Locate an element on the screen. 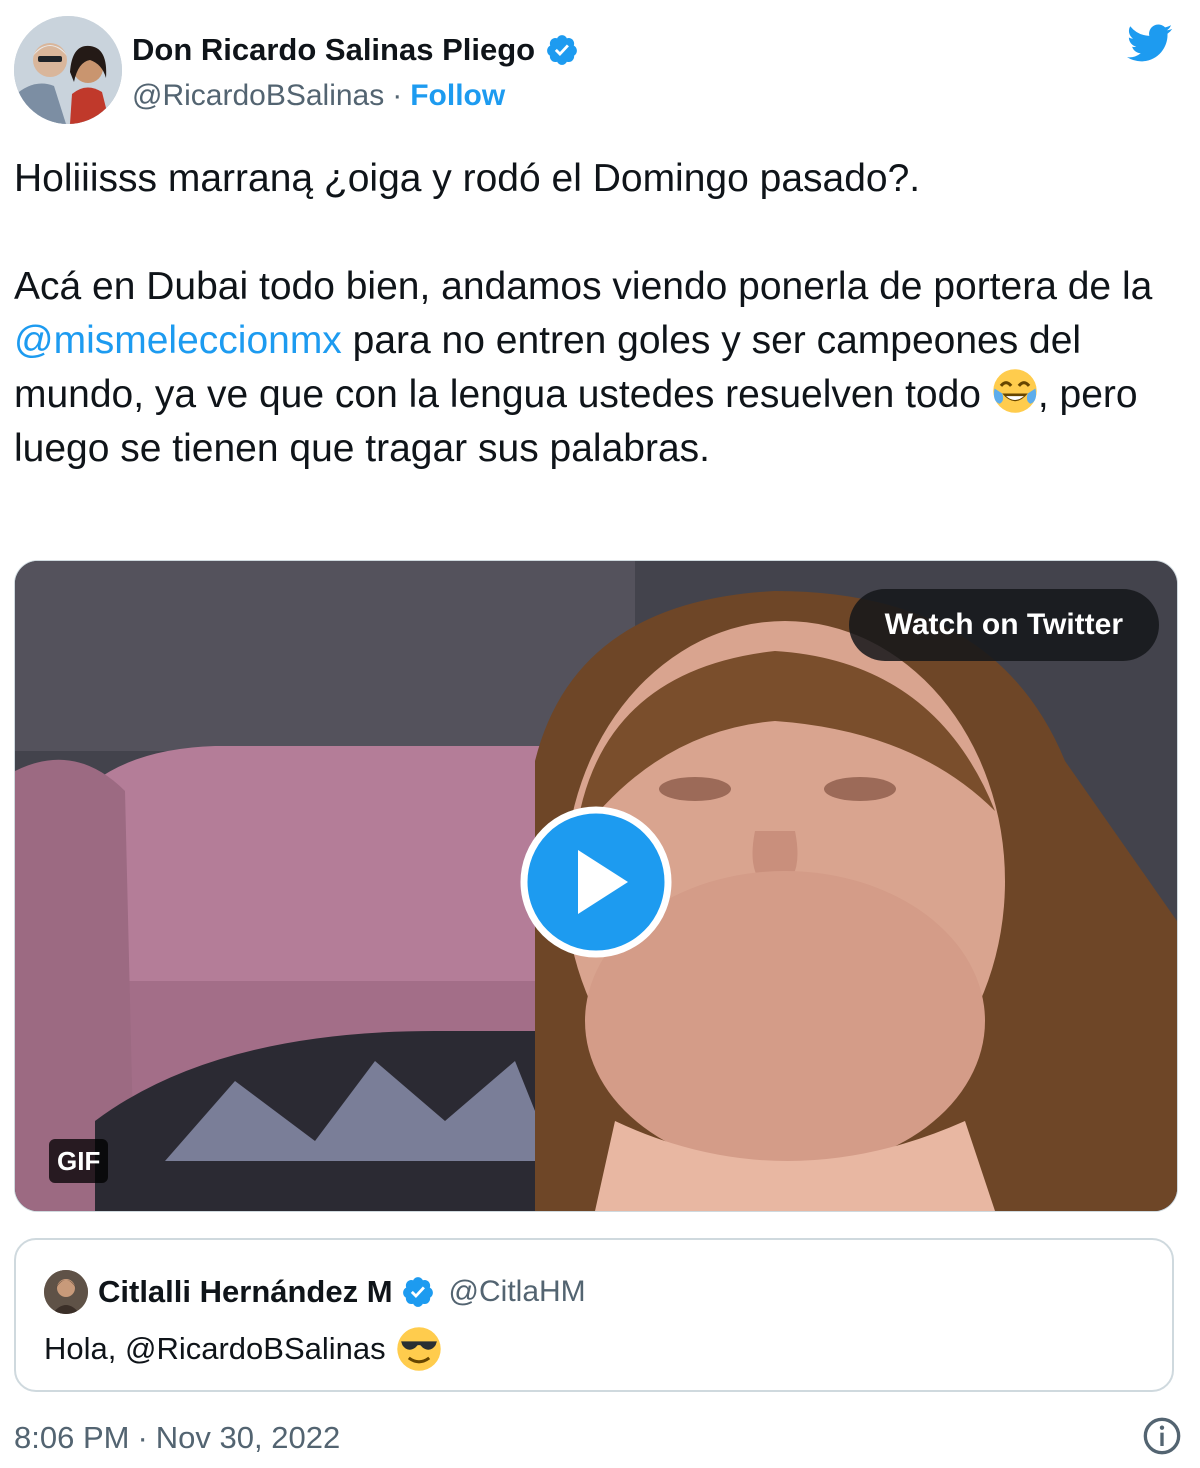 The width and height of the screenshot is (1200, 1468). author-display-name: Don Ricardo Salinas Pliego is located at coordinates (333, 50).